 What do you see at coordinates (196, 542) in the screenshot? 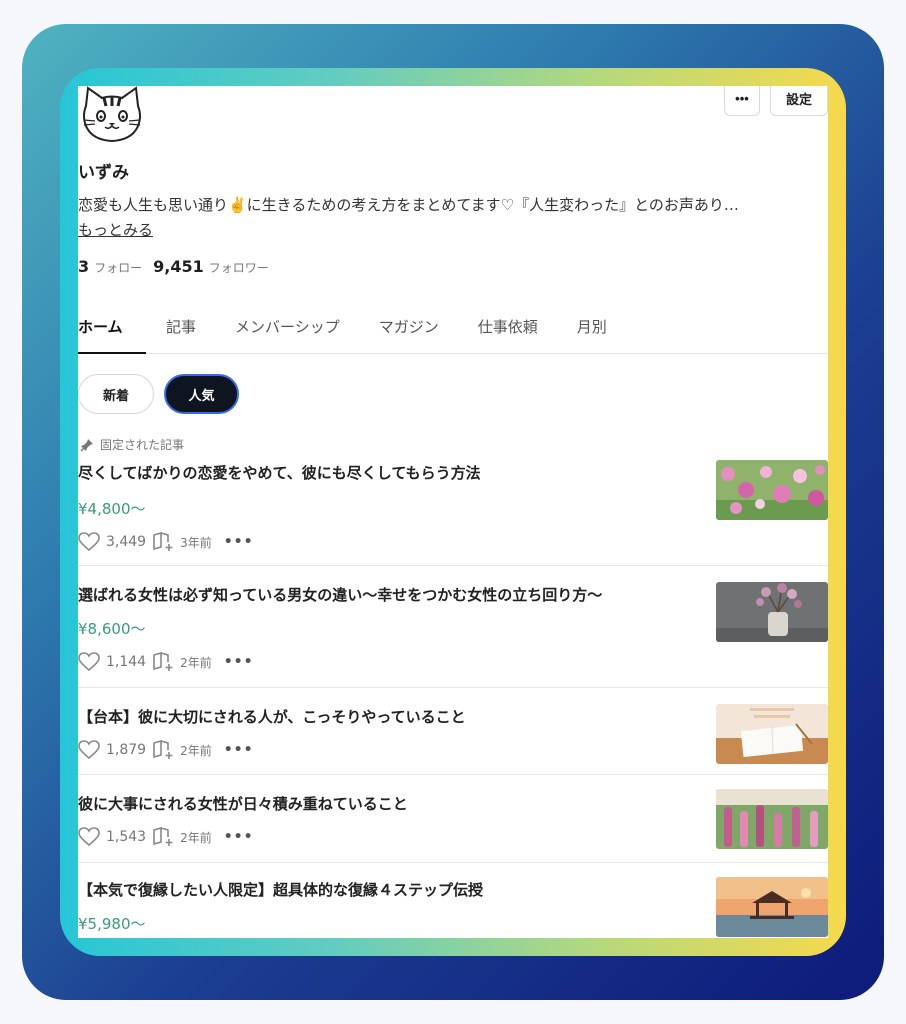
I see `article-time: 3年前` at bounding box center [196, 542].